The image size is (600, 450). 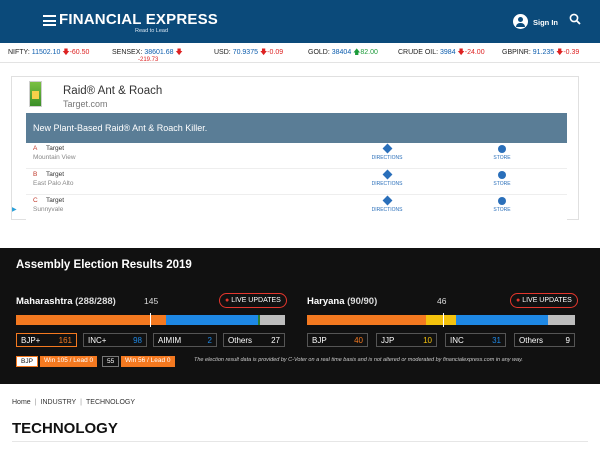 What do you see at coordinates (66, 301) in the screenshot?
I see `state-name-maharashtra: Maharashtra (288/288)` at bounding box center [66, 301].